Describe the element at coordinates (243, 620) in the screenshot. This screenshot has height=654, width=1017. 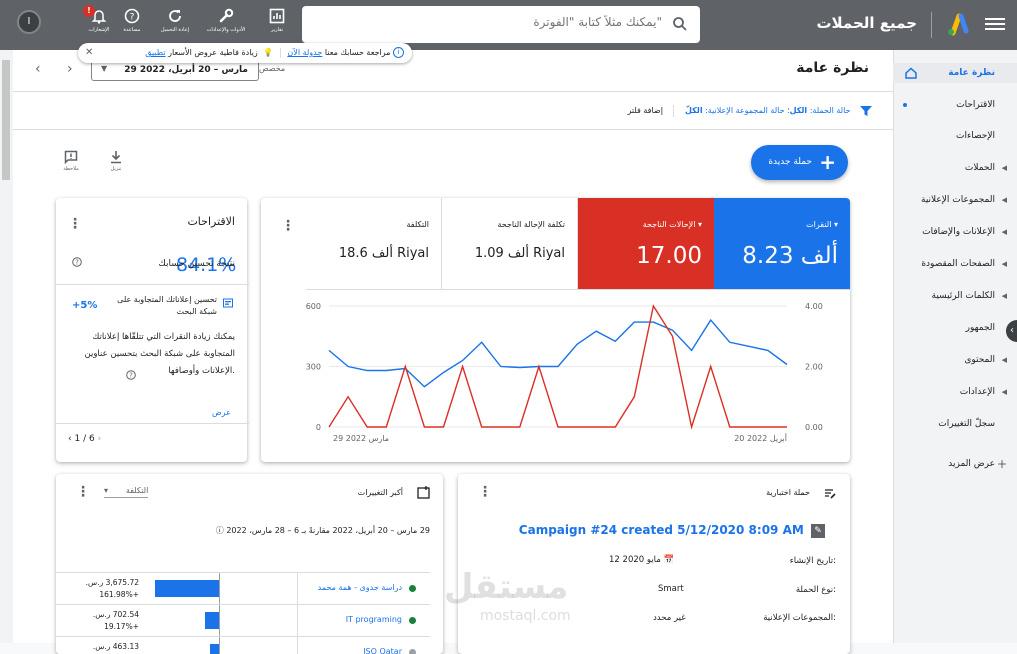
I see `table-row: 702.54 ر.س. +19.17% IT programing` at that location.